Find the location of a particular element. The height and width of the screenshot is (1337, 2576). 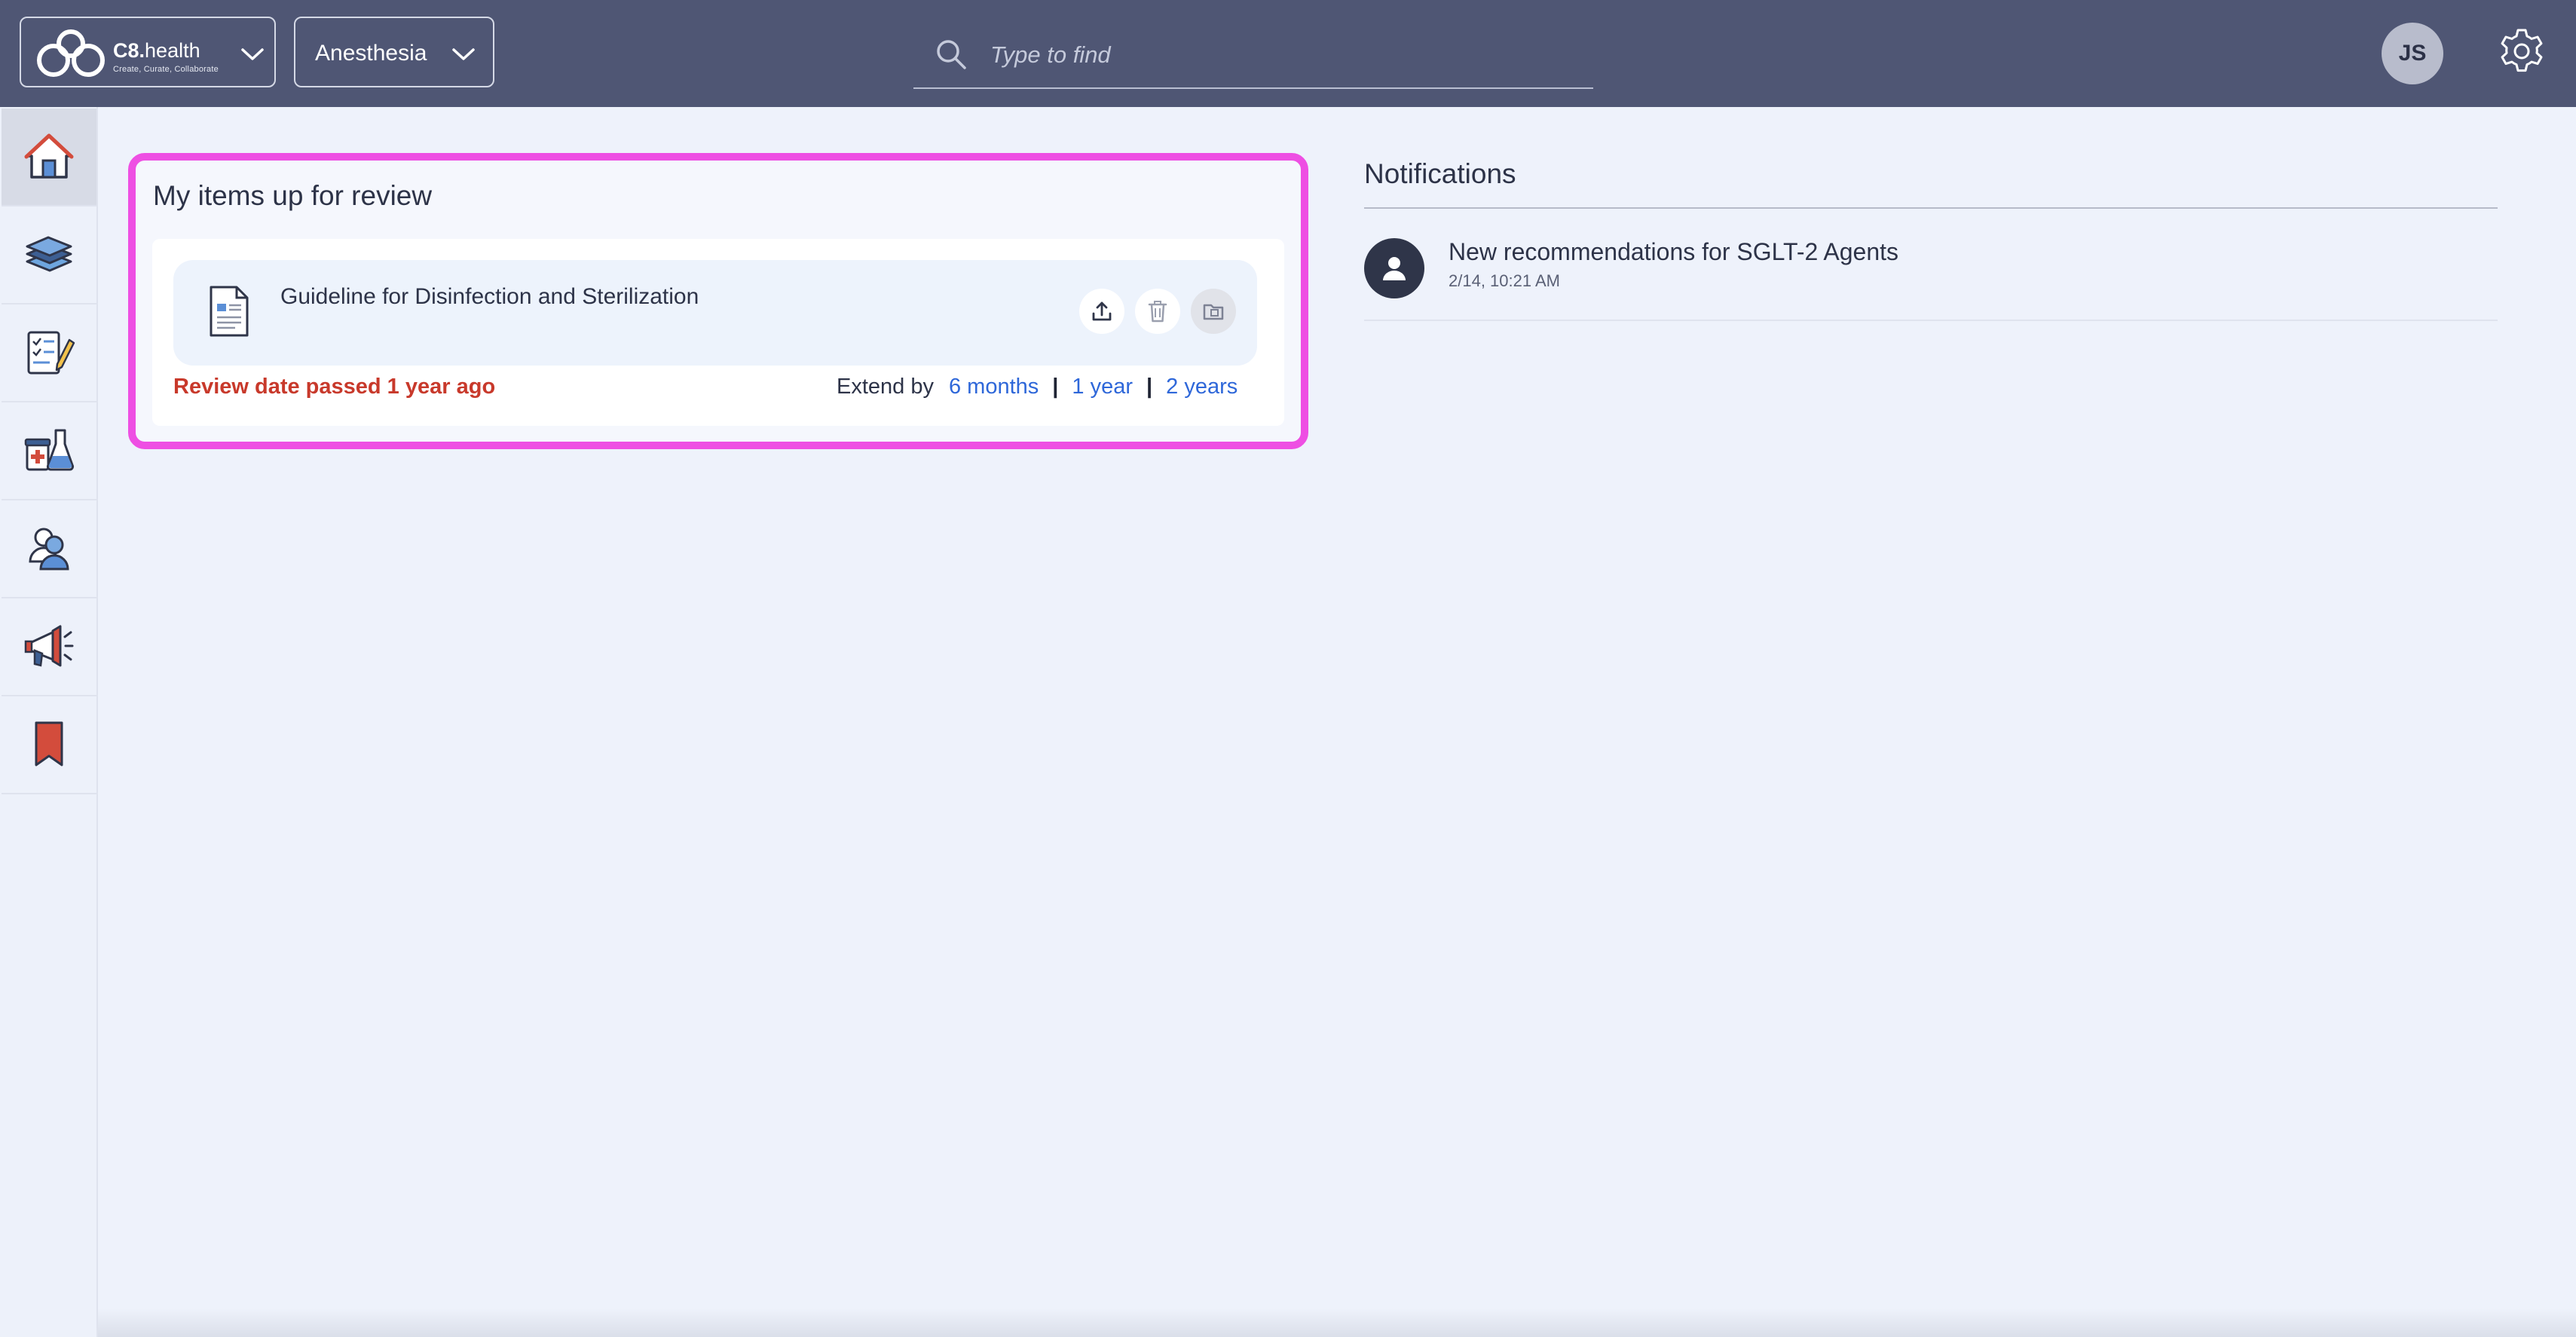

home-icon is located at coordinates (49, 156).